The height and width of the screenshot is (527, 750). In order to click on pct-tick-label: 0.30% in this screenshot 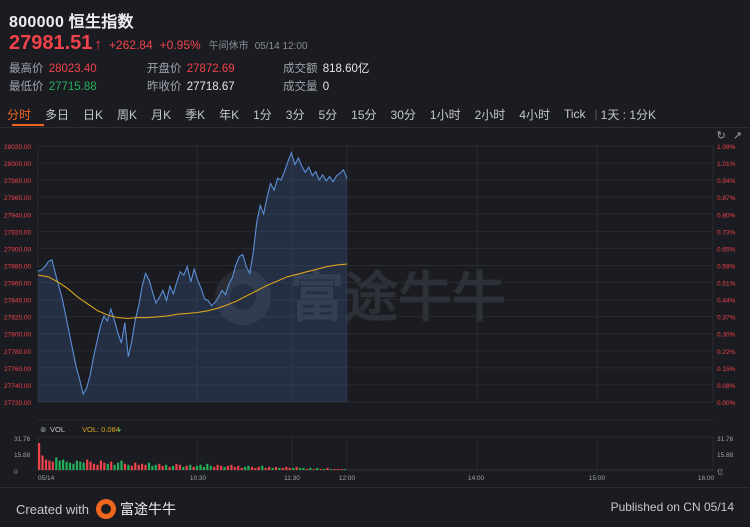, I will do `click(726, 335)`.